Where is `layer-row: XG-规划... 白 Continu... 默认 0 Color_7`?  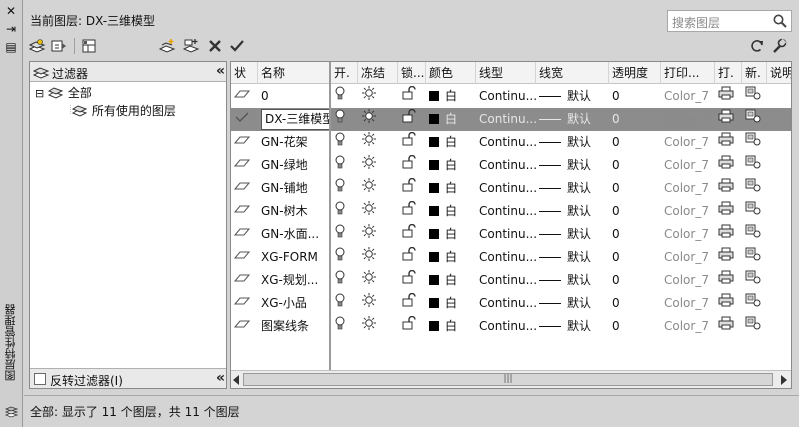
layer-row: XG-规划... 白 Continu... 默认 0 Color_7 is located at coordinates (511, 280).